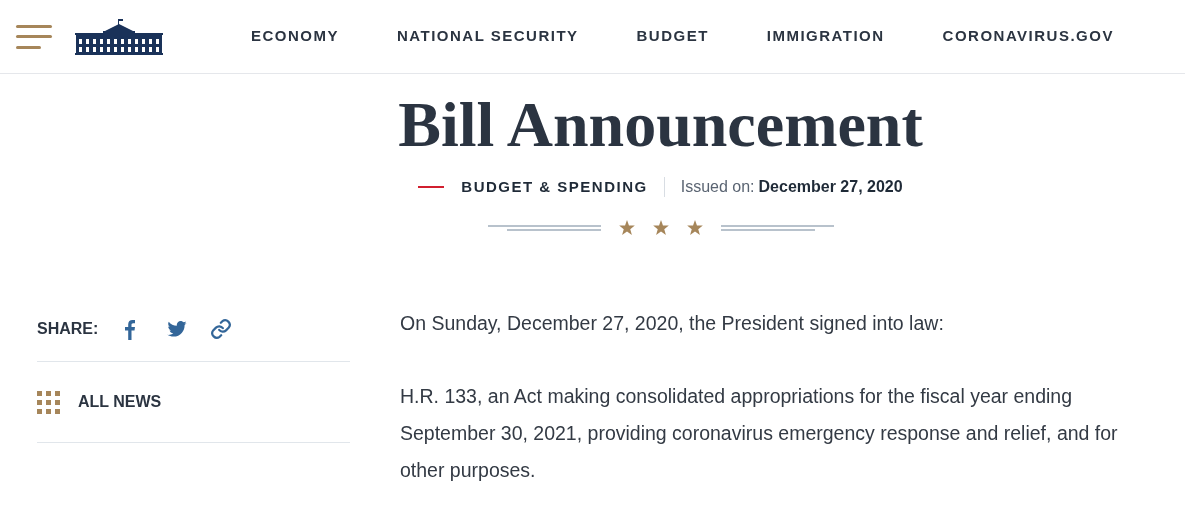  What do you see at coordinates (1028, 36) in the screenshot?
I see `nav-link: CORONAVIRUS.GOV` at bounding box center [1028, 36].